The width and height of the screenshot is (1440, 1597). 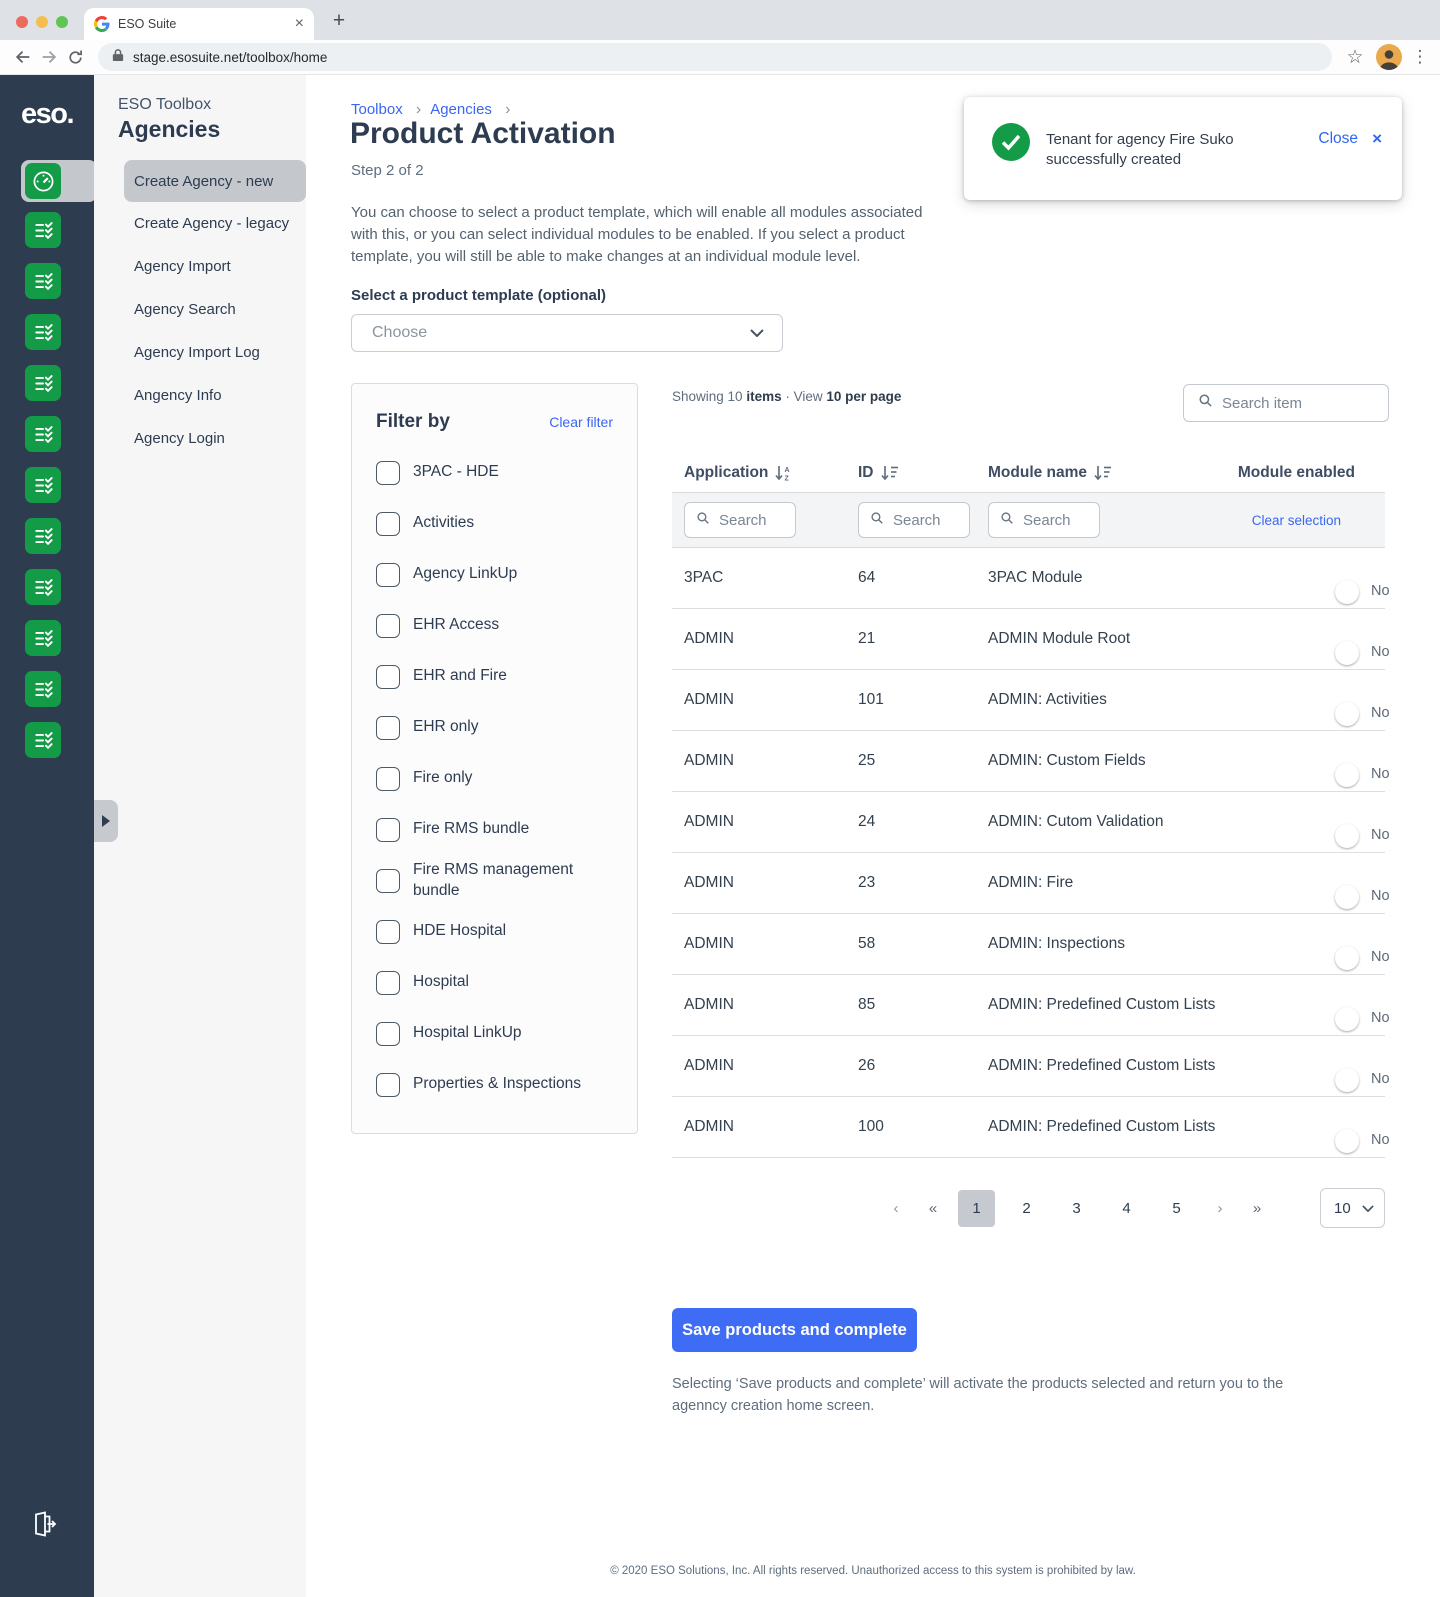 What do you see at coordinates (200, 438) in the screenshot?
I see `sidebar-item: Agency Login` at bounding box center [200, 438].